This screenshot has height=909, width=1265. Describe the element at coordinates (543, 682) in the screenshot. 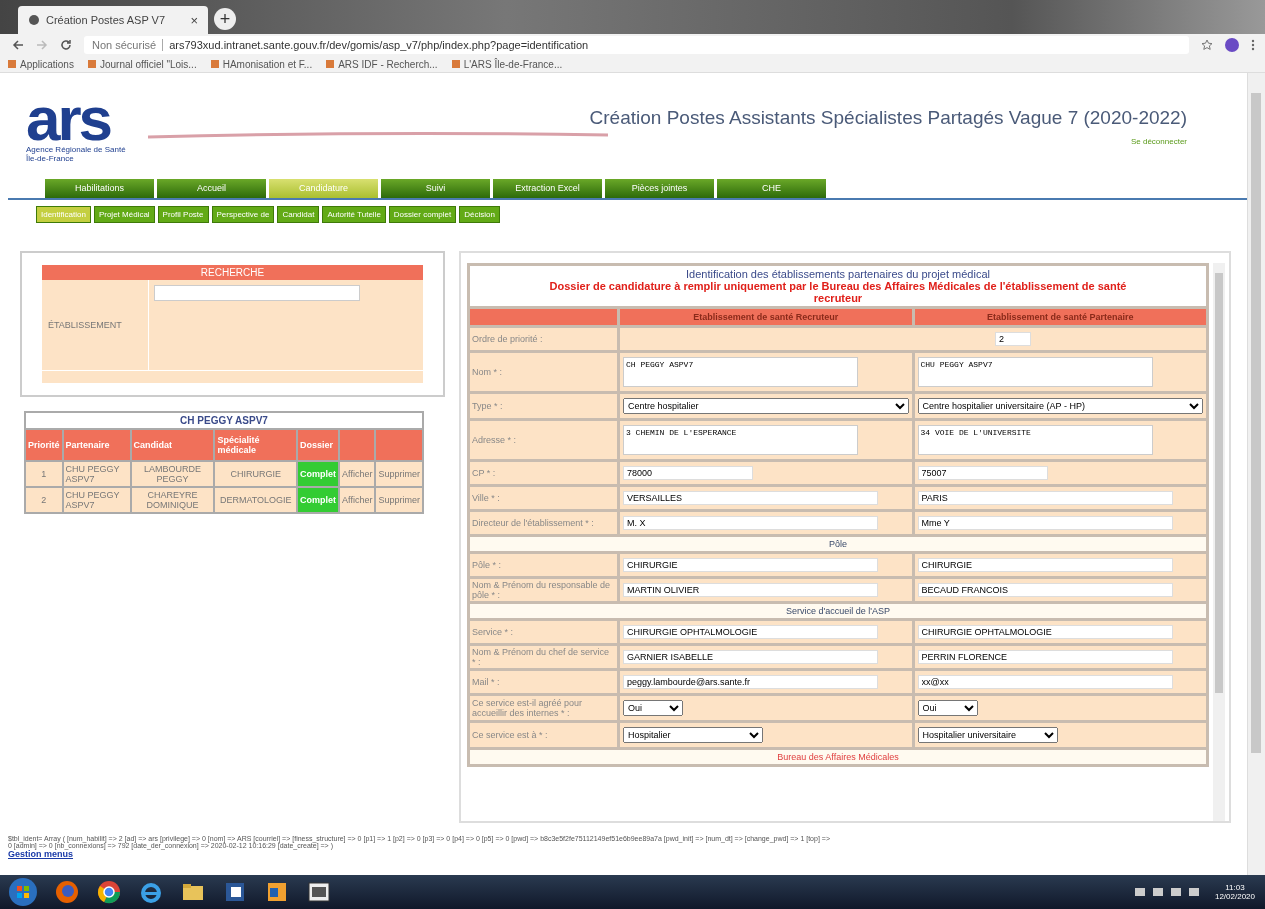

I see `field-label: Mail * :` at that location.